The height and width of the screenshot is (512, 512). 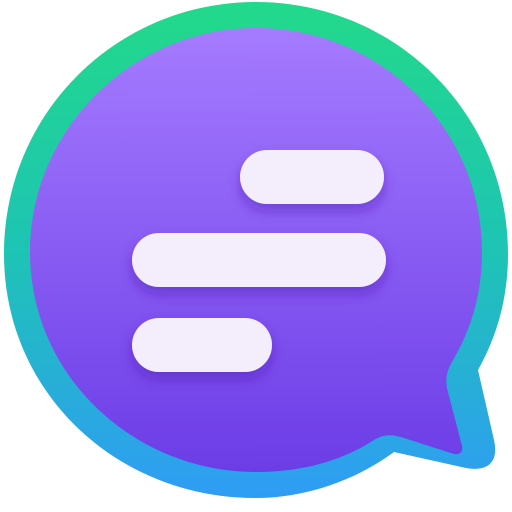 What do you see at coordinates (259, 260) in the screenshot?
I see `message-line-long` at bounding box center [259, 260].